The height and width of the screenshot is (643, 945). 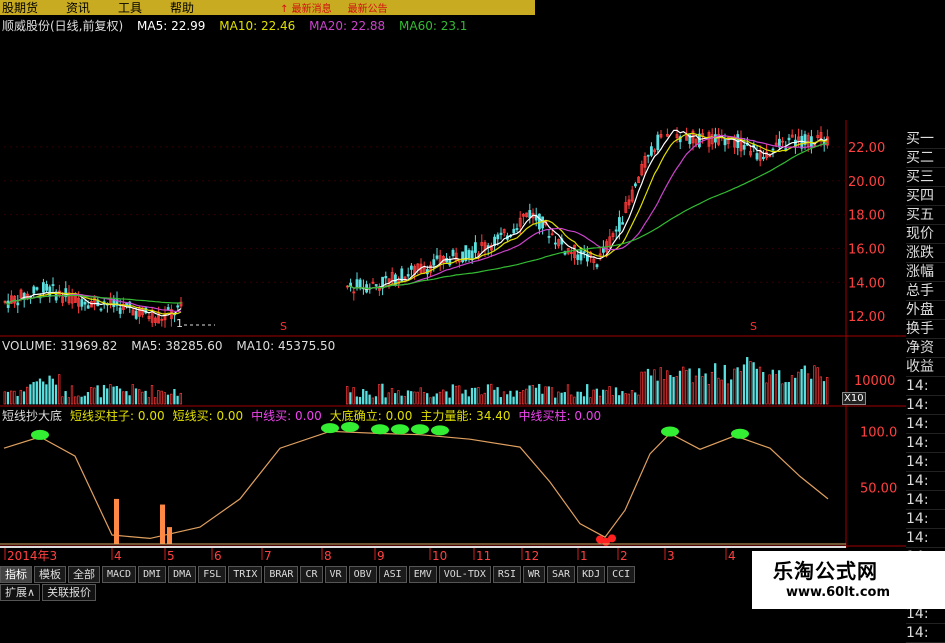 What do you see at coordinates (281, 574) in the screenshot?
I see `tab-brar: BRAR` at bounding box center [281, 574].